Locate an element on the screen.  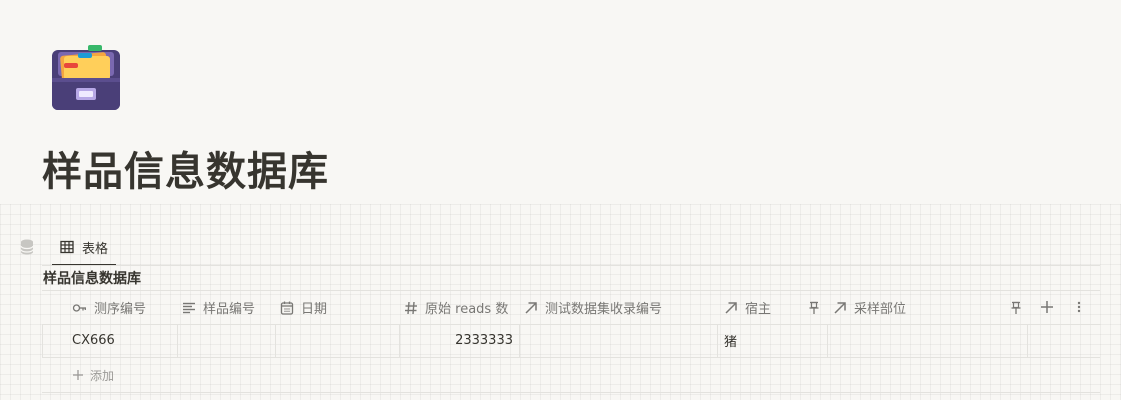
column-header-sample-id: 样品编号 is located at coordinates (218, 307).